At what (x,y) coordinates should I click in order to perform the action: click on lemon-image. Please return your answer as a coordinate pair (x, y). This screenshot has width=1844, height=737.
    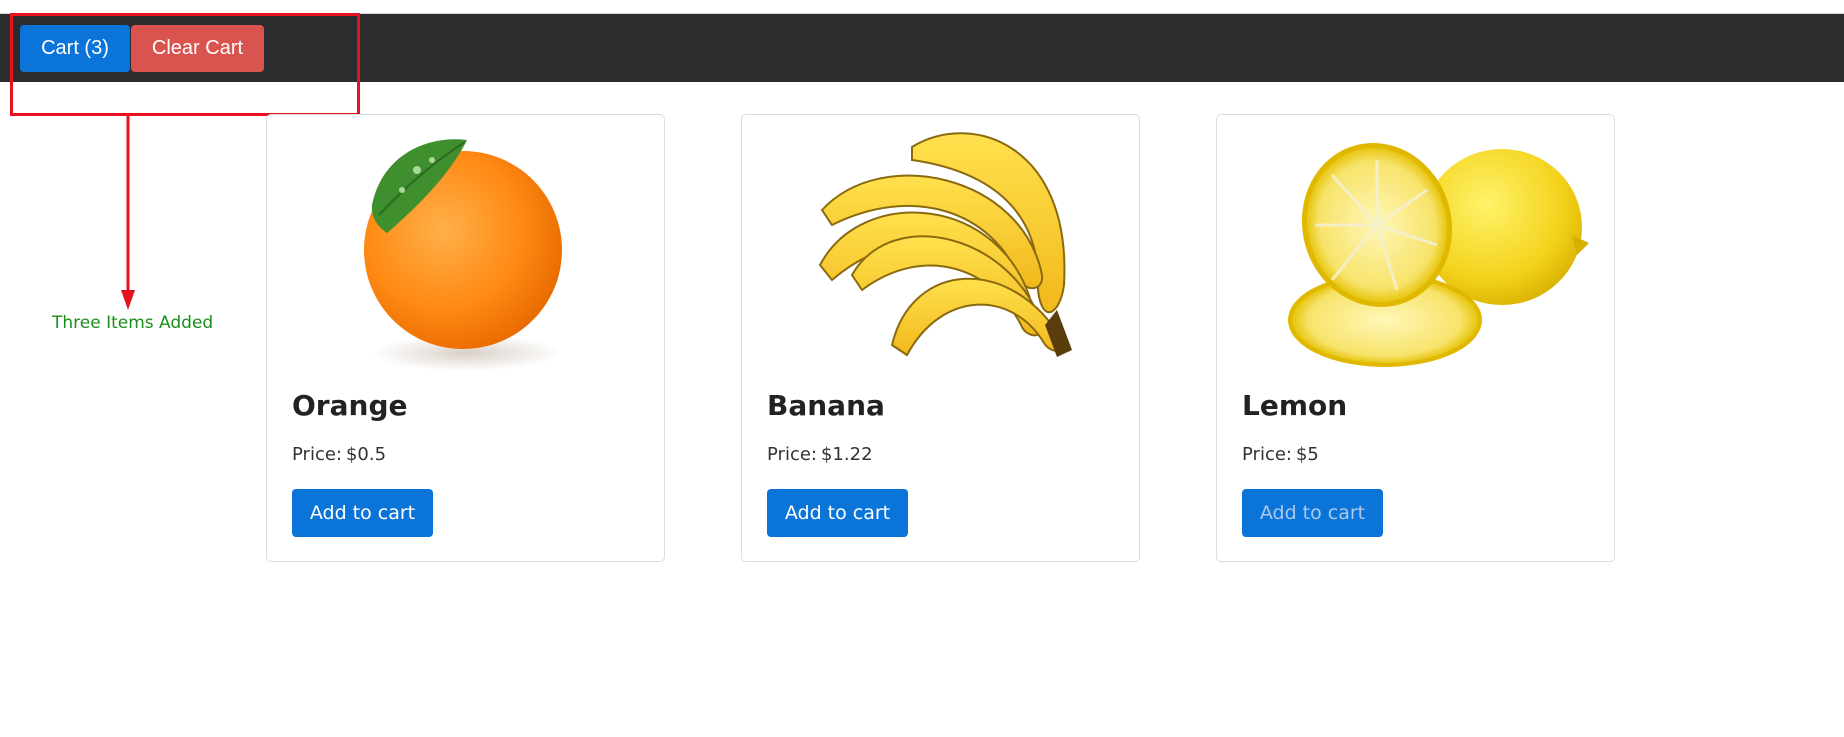
    Looking at the image, I should click on (1438, 255).